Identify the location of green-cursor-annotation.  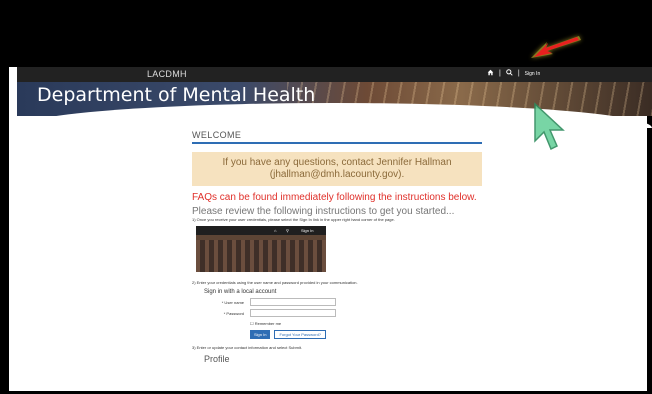
(550, 129).